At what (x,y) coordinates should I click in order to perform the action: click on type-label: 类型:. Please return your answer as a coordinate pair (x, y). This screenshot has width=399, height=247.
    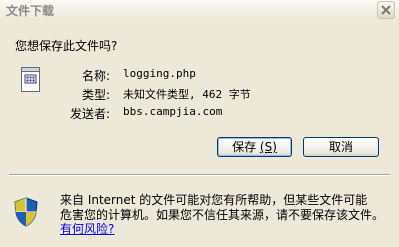
    Looking at the image, I should click on (95, 95).